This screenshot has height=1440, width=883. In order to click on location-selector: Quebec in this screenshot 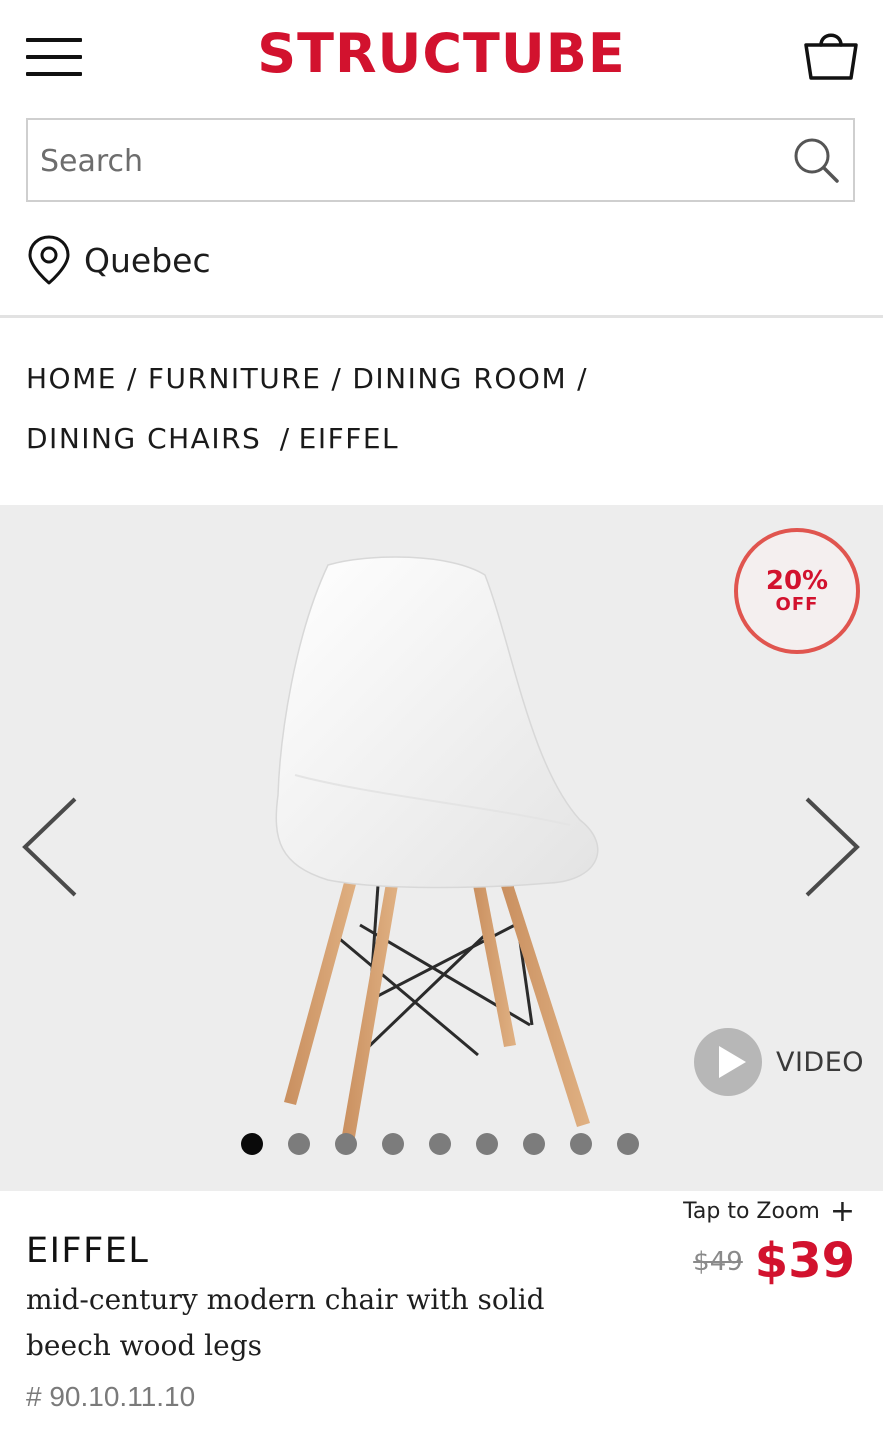, I will do `click(118, 260)`.